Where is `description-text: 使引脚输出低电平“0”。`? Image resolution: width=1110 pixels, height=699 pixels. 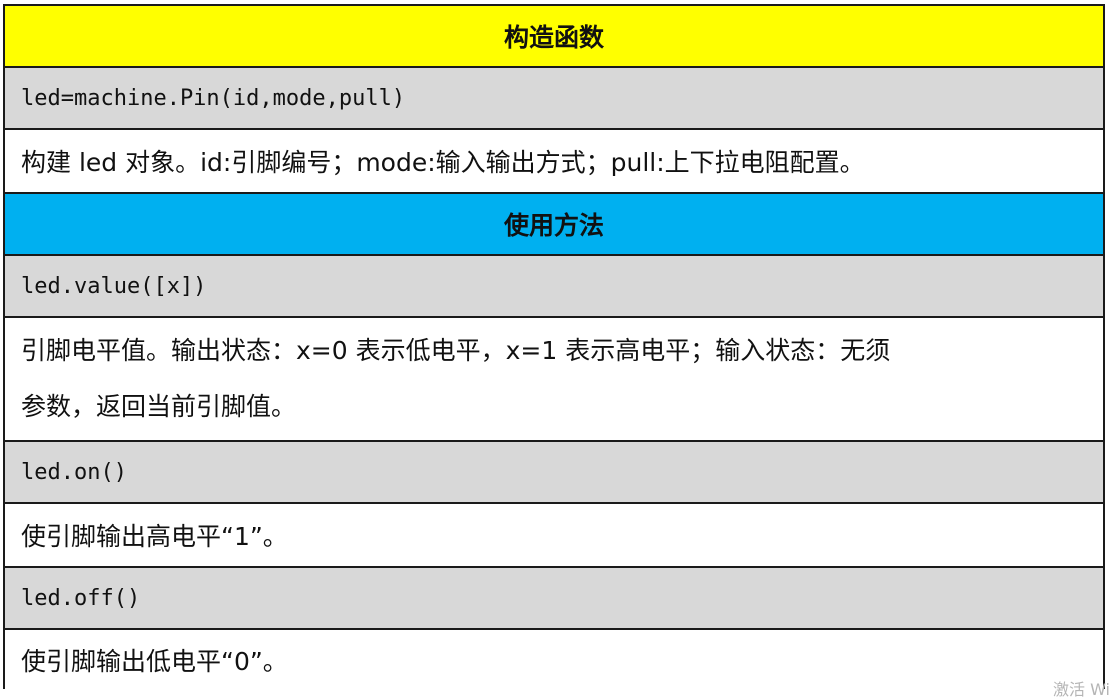 description-text: 使引脚输出低电平“0”。 is located at coordinates (554, 658).